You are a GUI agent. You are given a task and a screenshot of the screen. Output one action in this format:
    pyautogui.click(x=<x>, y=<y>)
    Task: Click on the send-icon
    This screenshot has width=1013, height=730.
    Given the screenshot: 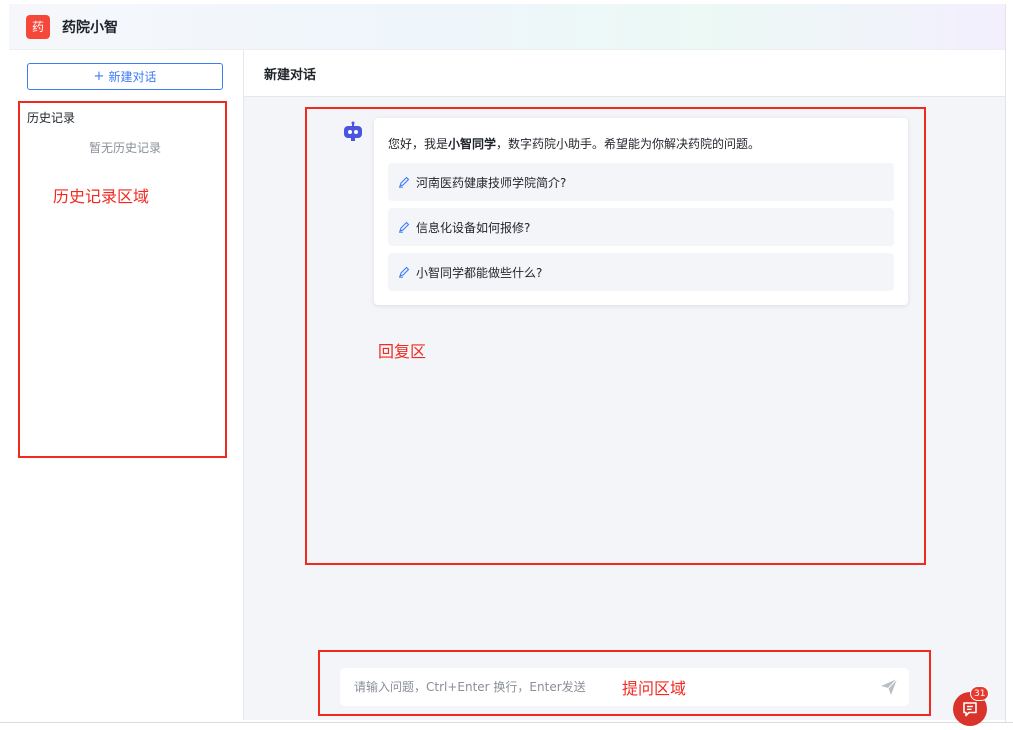 What is the action you would take?
    pyautogui.click(x=889, y=686)
    